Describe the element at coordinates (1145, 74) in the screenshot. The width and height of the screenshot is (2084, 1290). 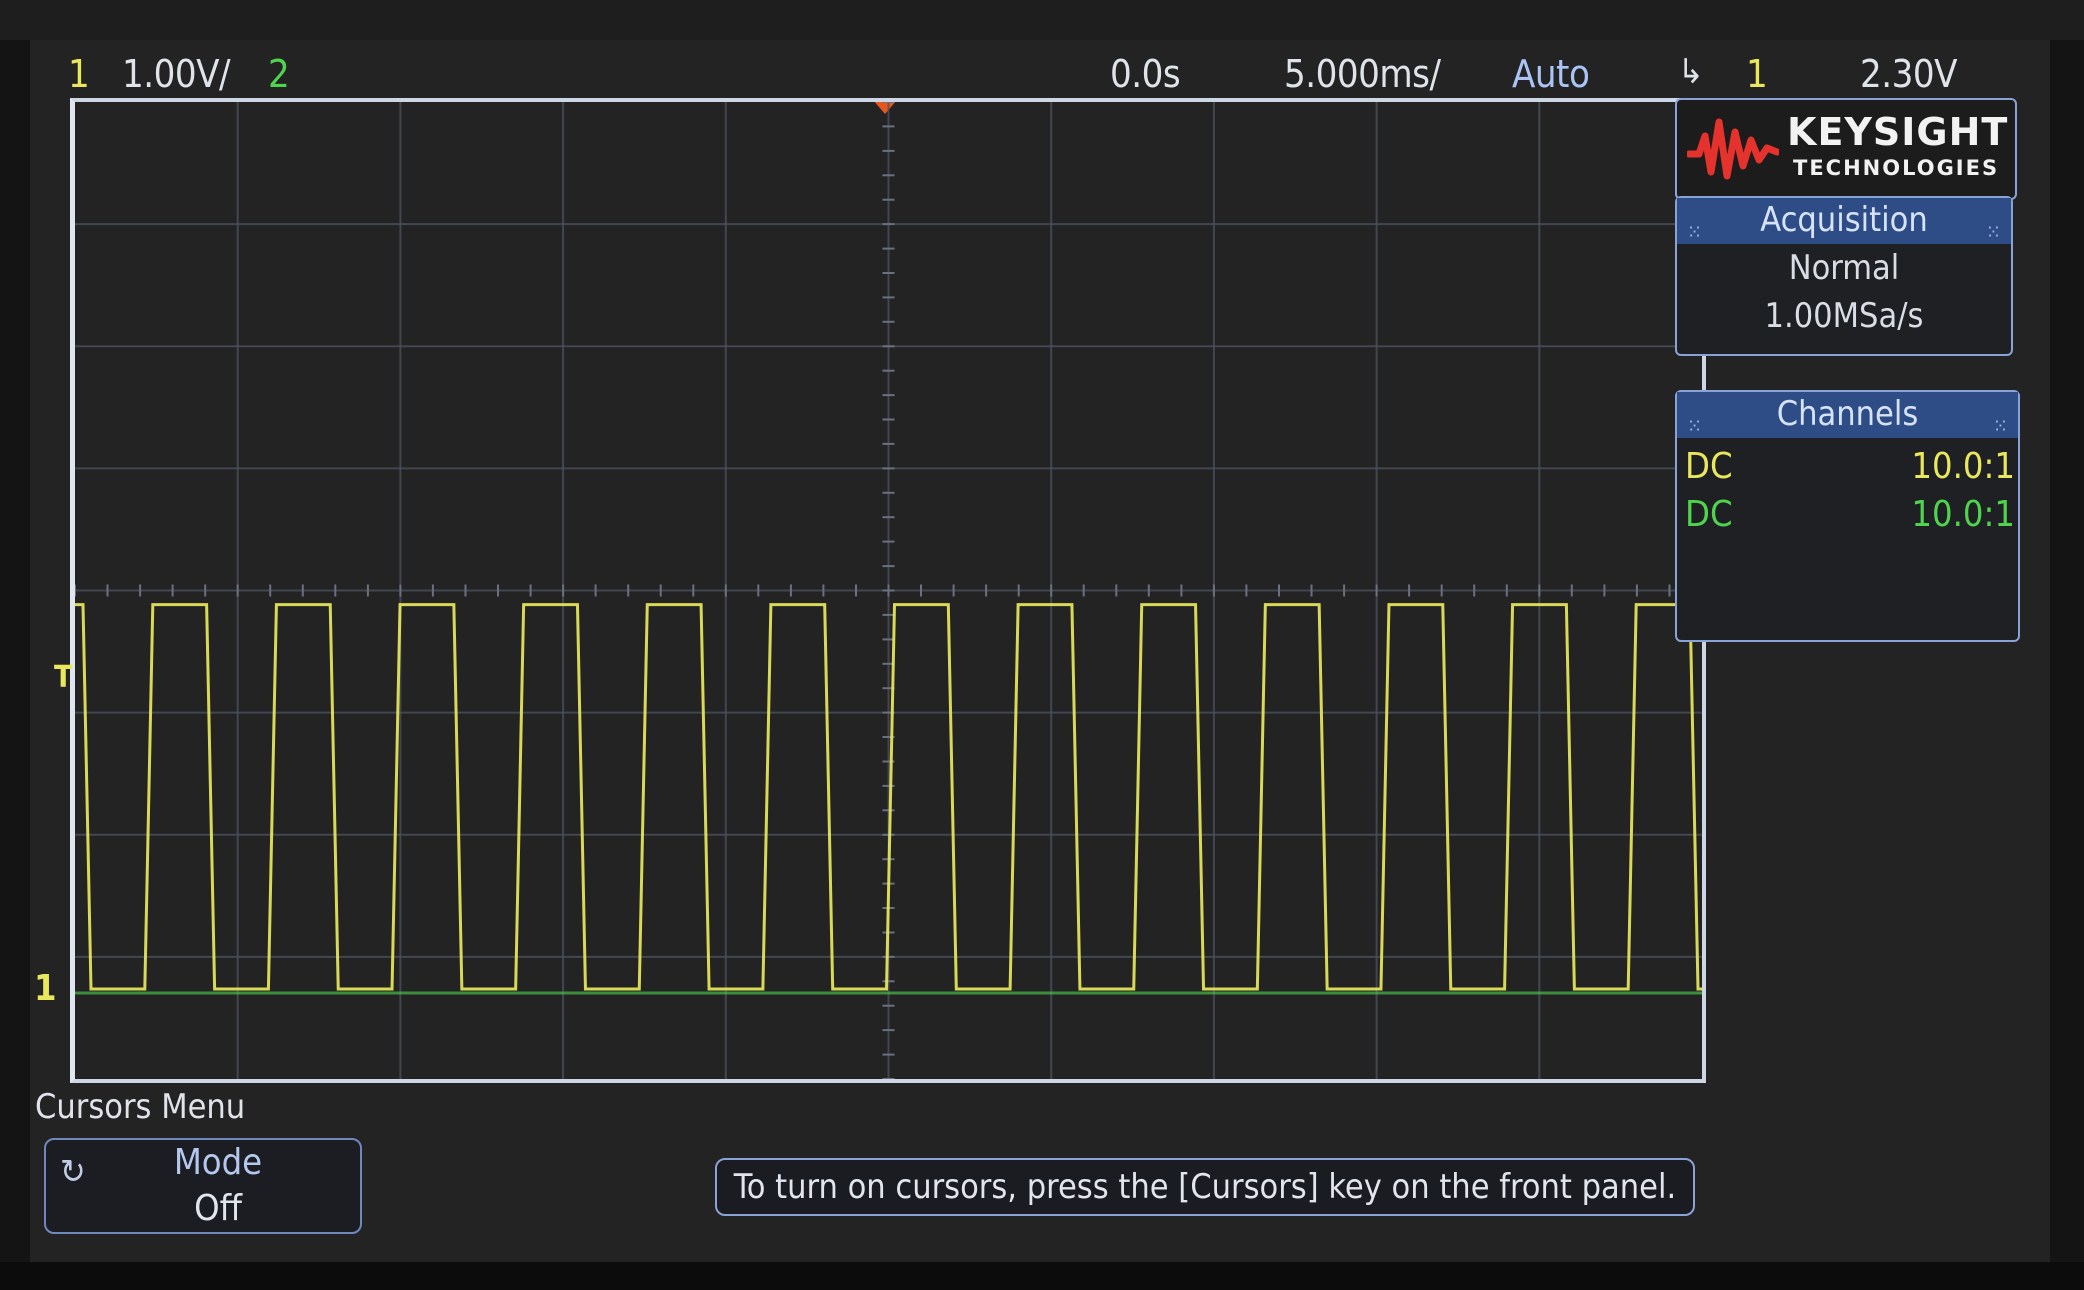
I see `time-delay: 0.0s` at that location.